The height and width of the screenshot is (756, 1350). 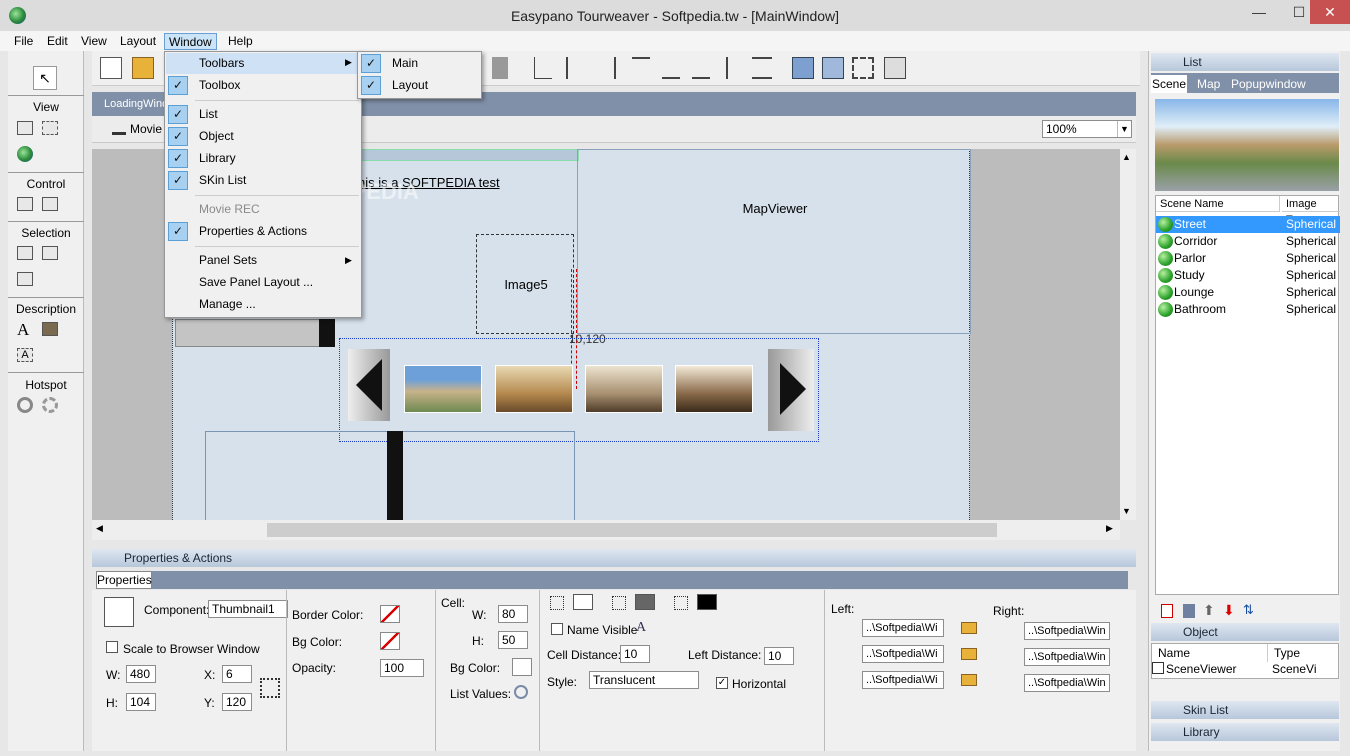 What do you see at coordinates (1067, 657) in the screenshot?
I see `right-path-2: ..\Softpedia\Win` at bounding box center [1067, 657].